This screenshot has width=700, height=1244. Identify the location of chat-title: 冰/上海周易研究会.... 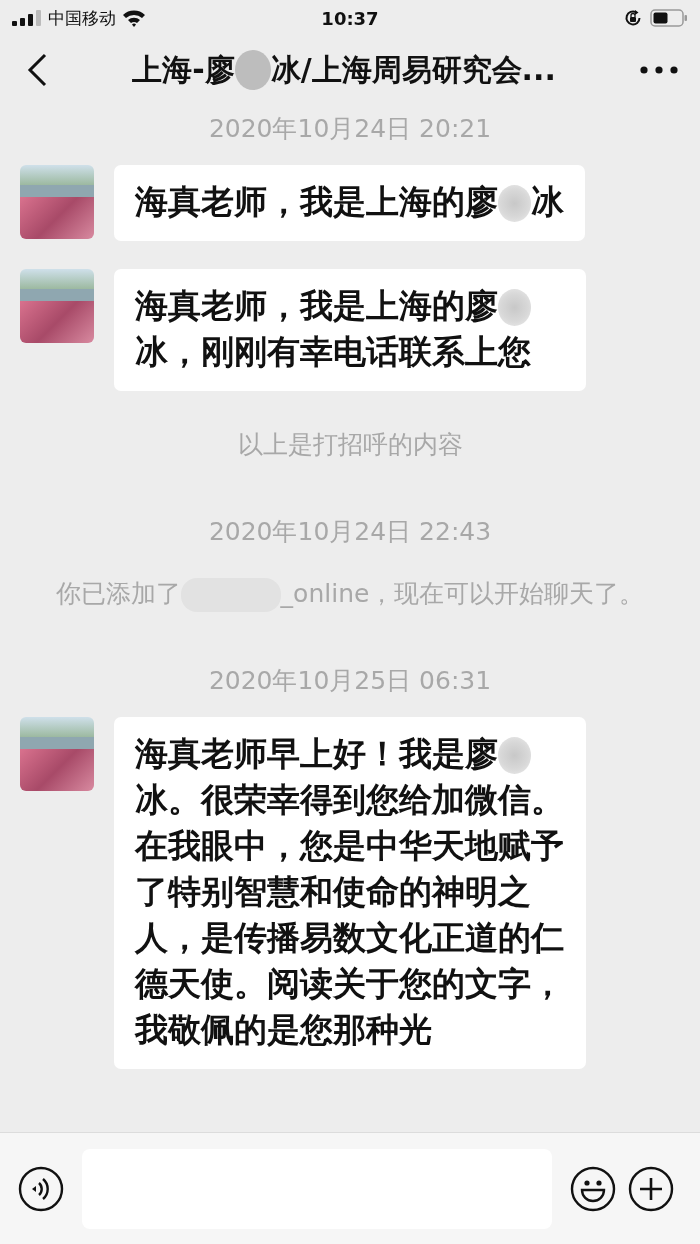
(413, 69).